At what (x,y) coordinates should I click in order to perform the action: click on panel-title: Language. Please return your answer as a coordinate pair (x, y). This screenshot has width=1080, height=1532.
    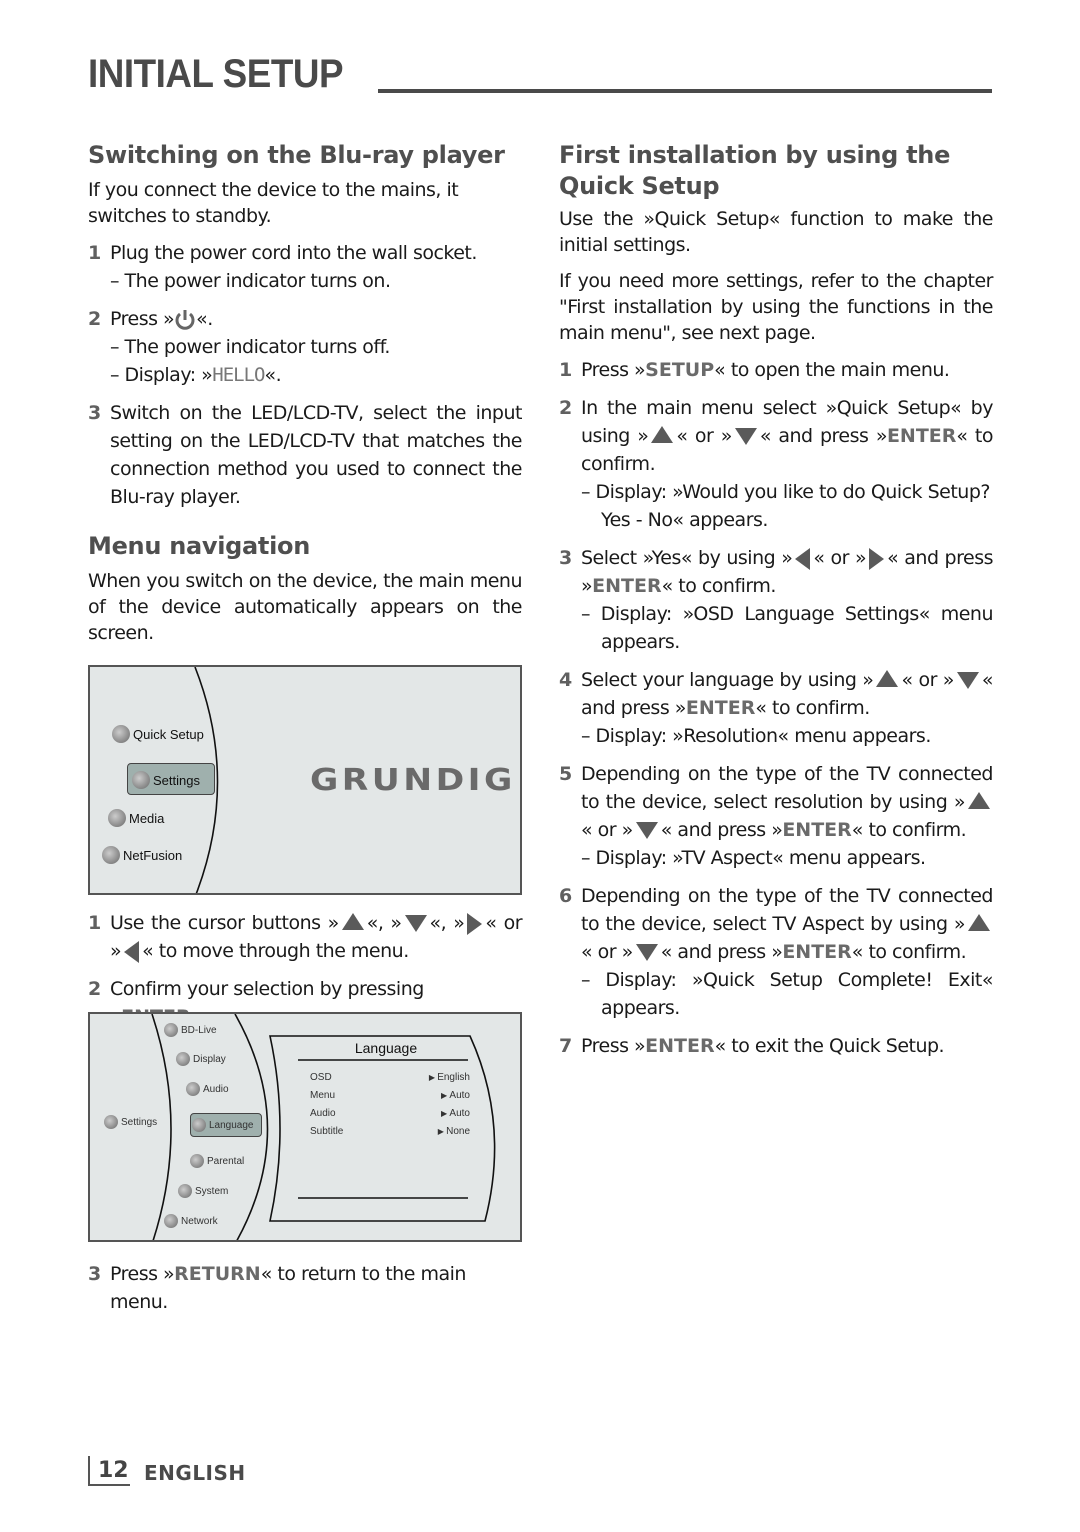
    Looking at the image, I should click on (386, 1048).